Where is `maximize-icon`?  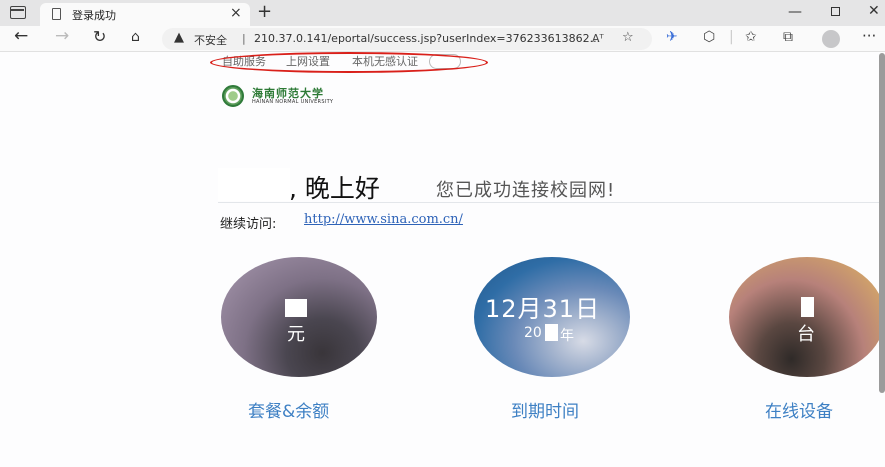 maximize-icon is located at coordinates (835, 11).